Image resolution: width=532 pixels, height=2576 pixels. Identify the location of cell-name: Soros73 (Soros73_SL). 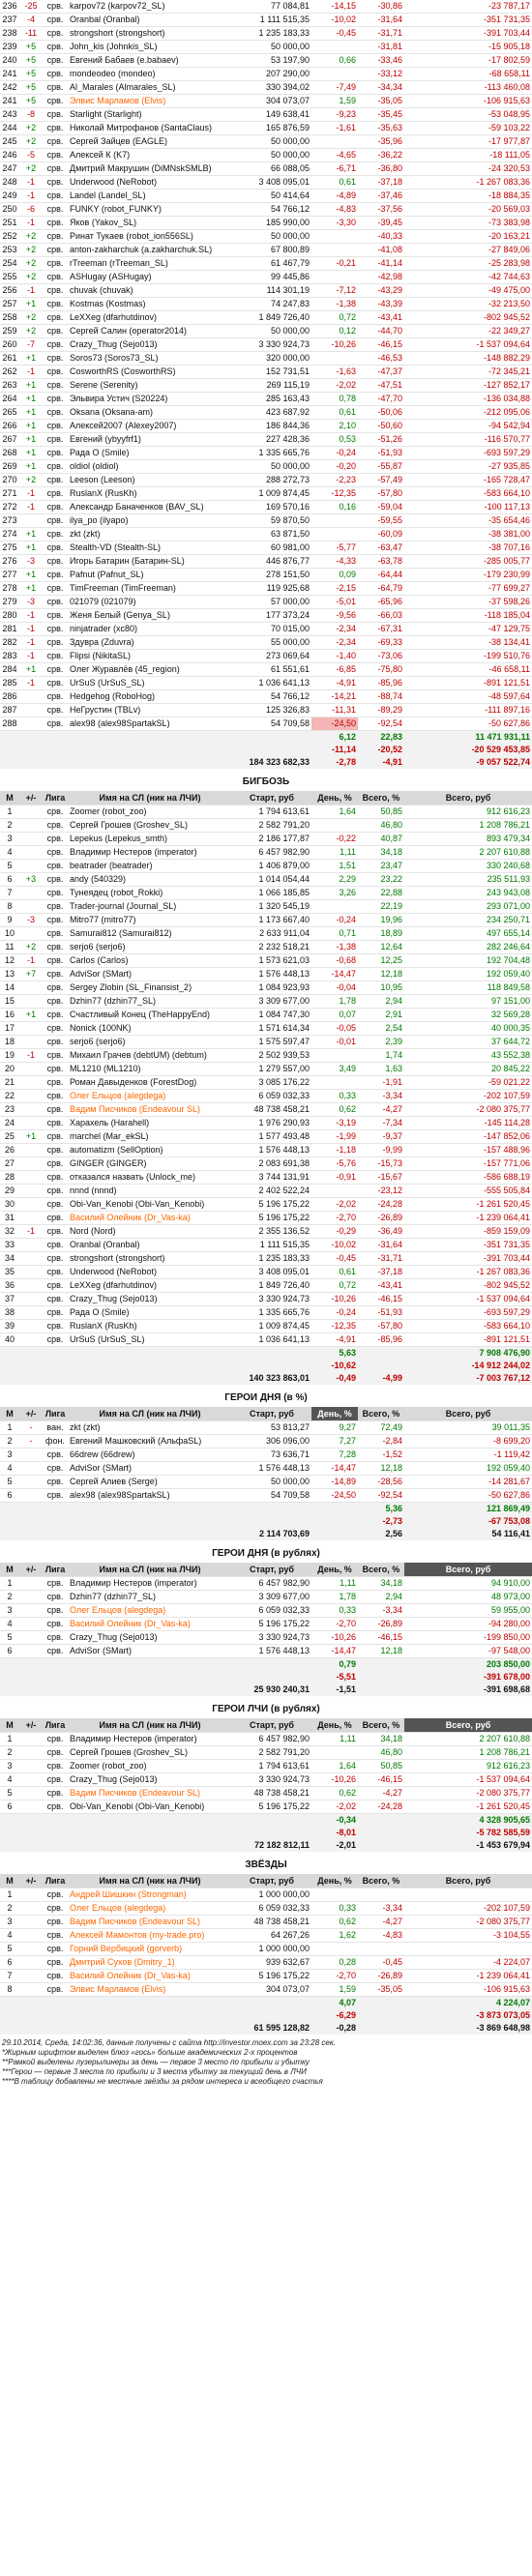
(150, 358).